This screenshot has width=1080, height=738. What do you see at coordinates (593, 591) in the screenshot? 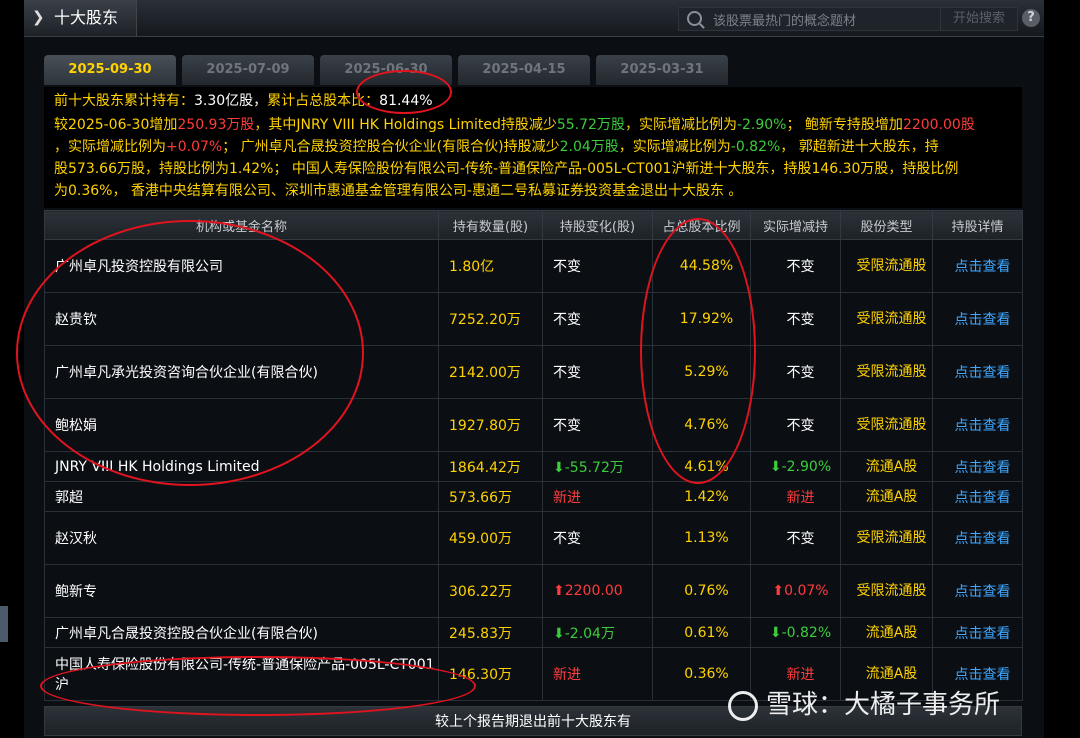
I see `change-value: 2200.00` at bounding box center [593, 591].